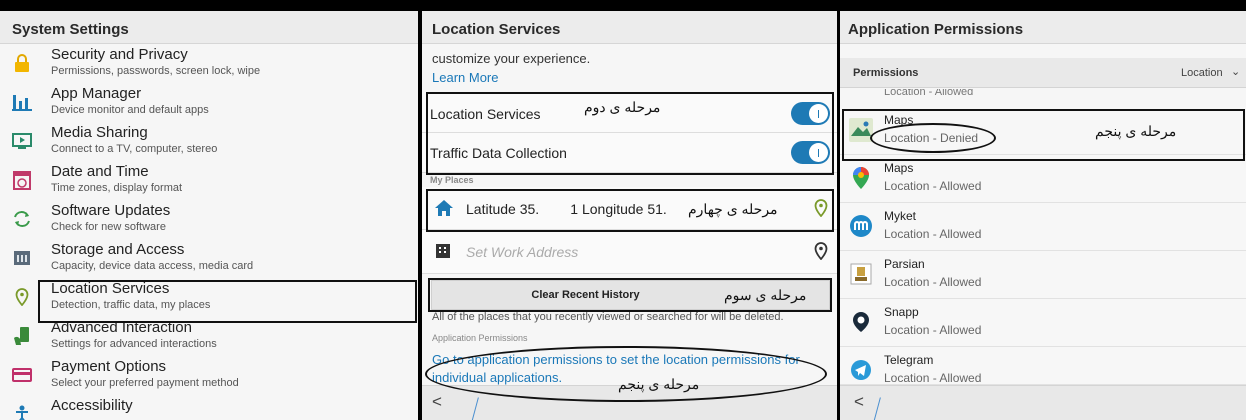 The width and height of the screenshot is (1246, 420). Describe the element at coordinates (659, 384) in the screenshot. I see `annotation-step5-link: مرحله ی پنجم` at that location.